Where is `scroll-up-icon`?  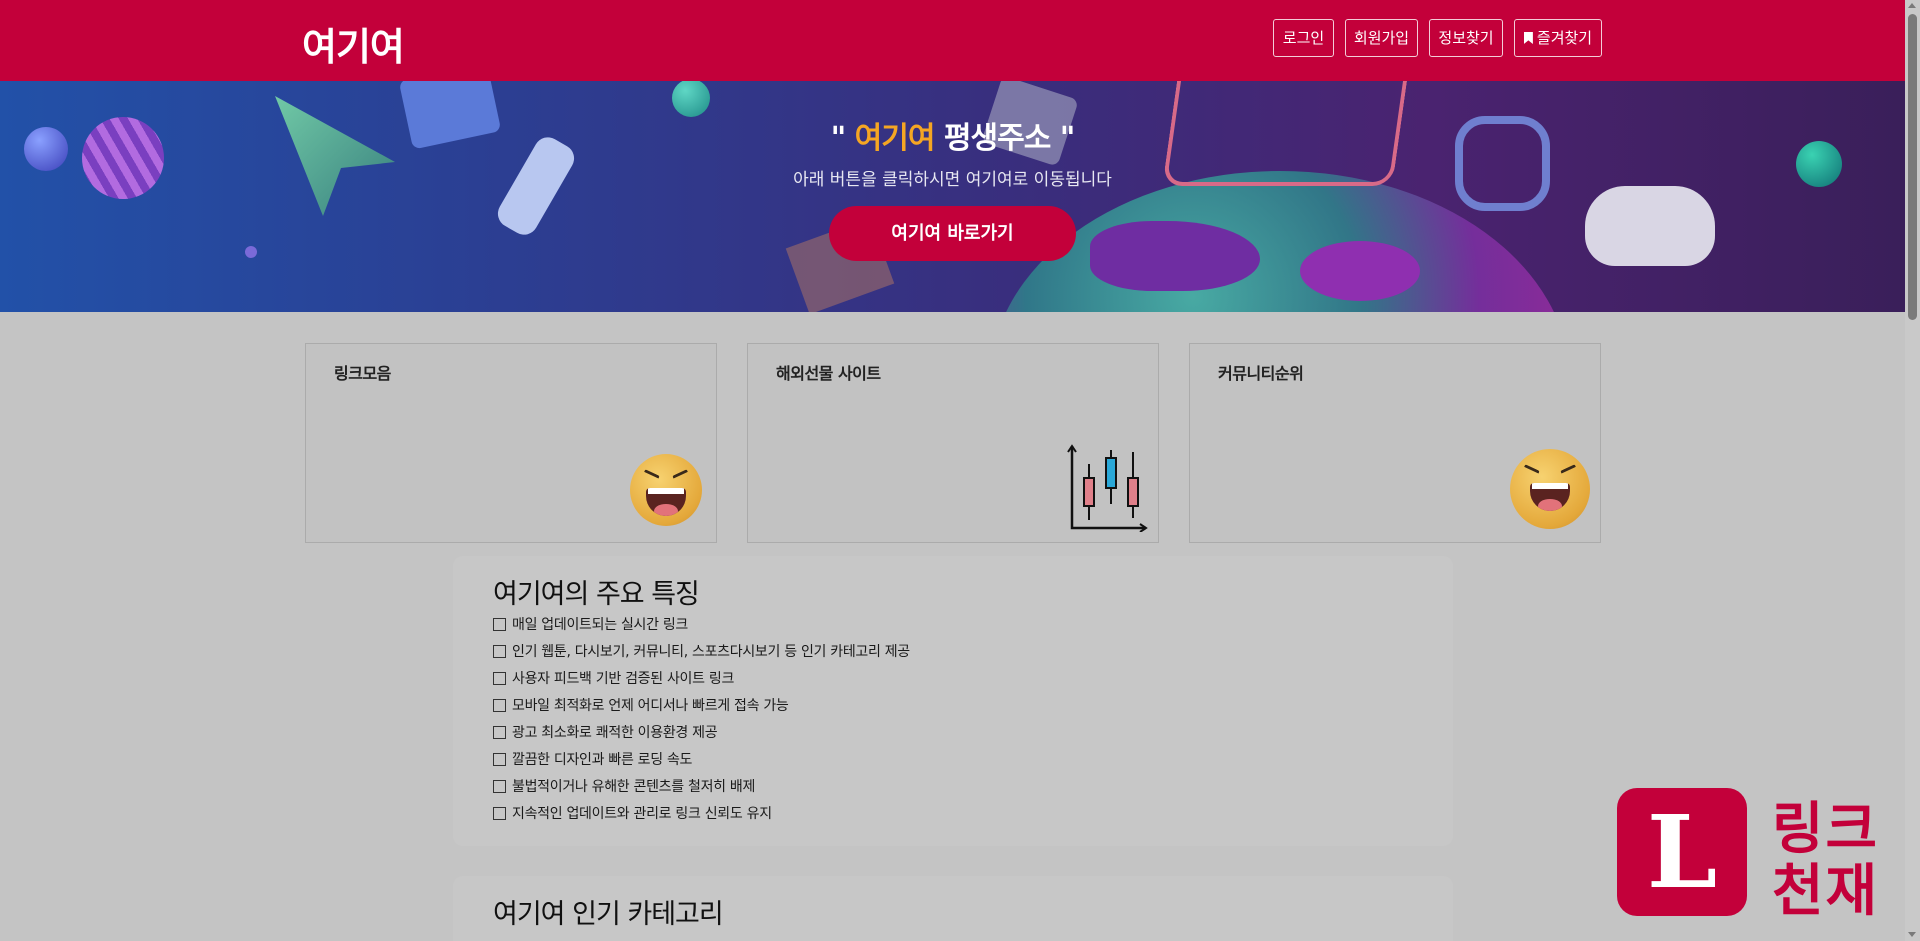
scroll-up-icon is located at coordinates (1912, 5).